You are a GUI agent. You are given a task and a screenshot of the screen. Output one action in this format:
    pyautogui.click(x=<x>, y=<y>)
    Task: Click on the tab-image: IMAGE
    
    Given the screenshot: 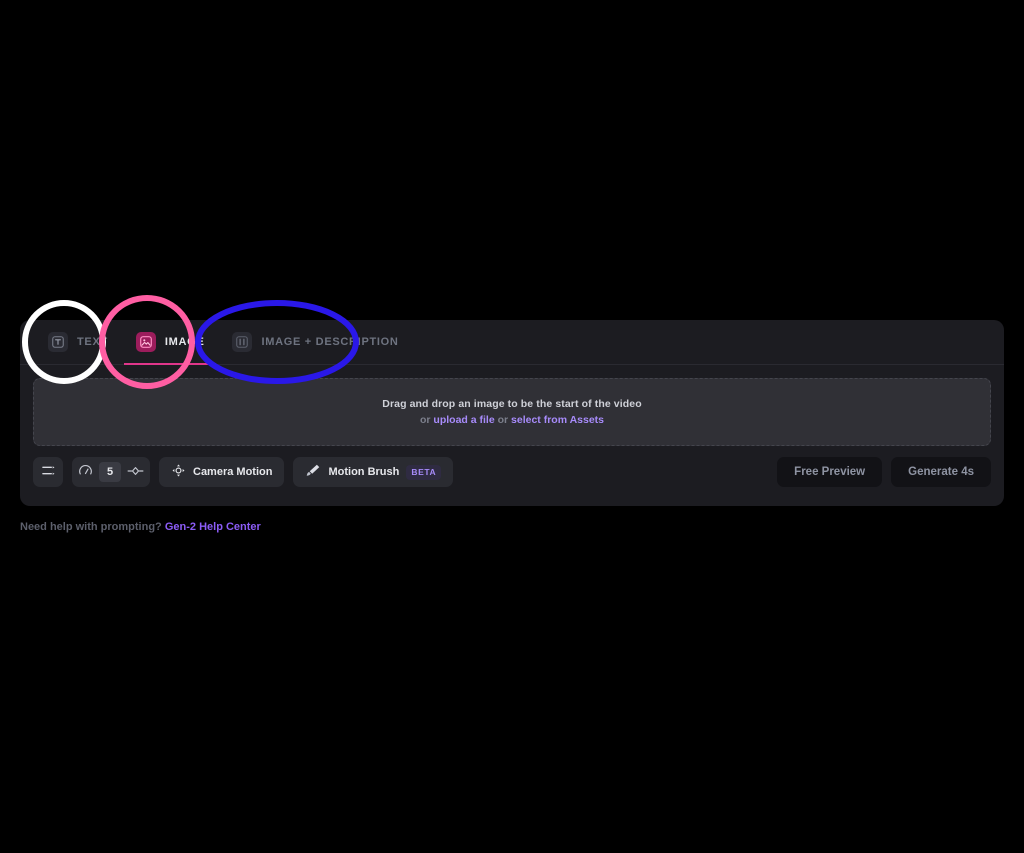 What is the action you would take?
    pyautogui.click(x=170, y=342)
    